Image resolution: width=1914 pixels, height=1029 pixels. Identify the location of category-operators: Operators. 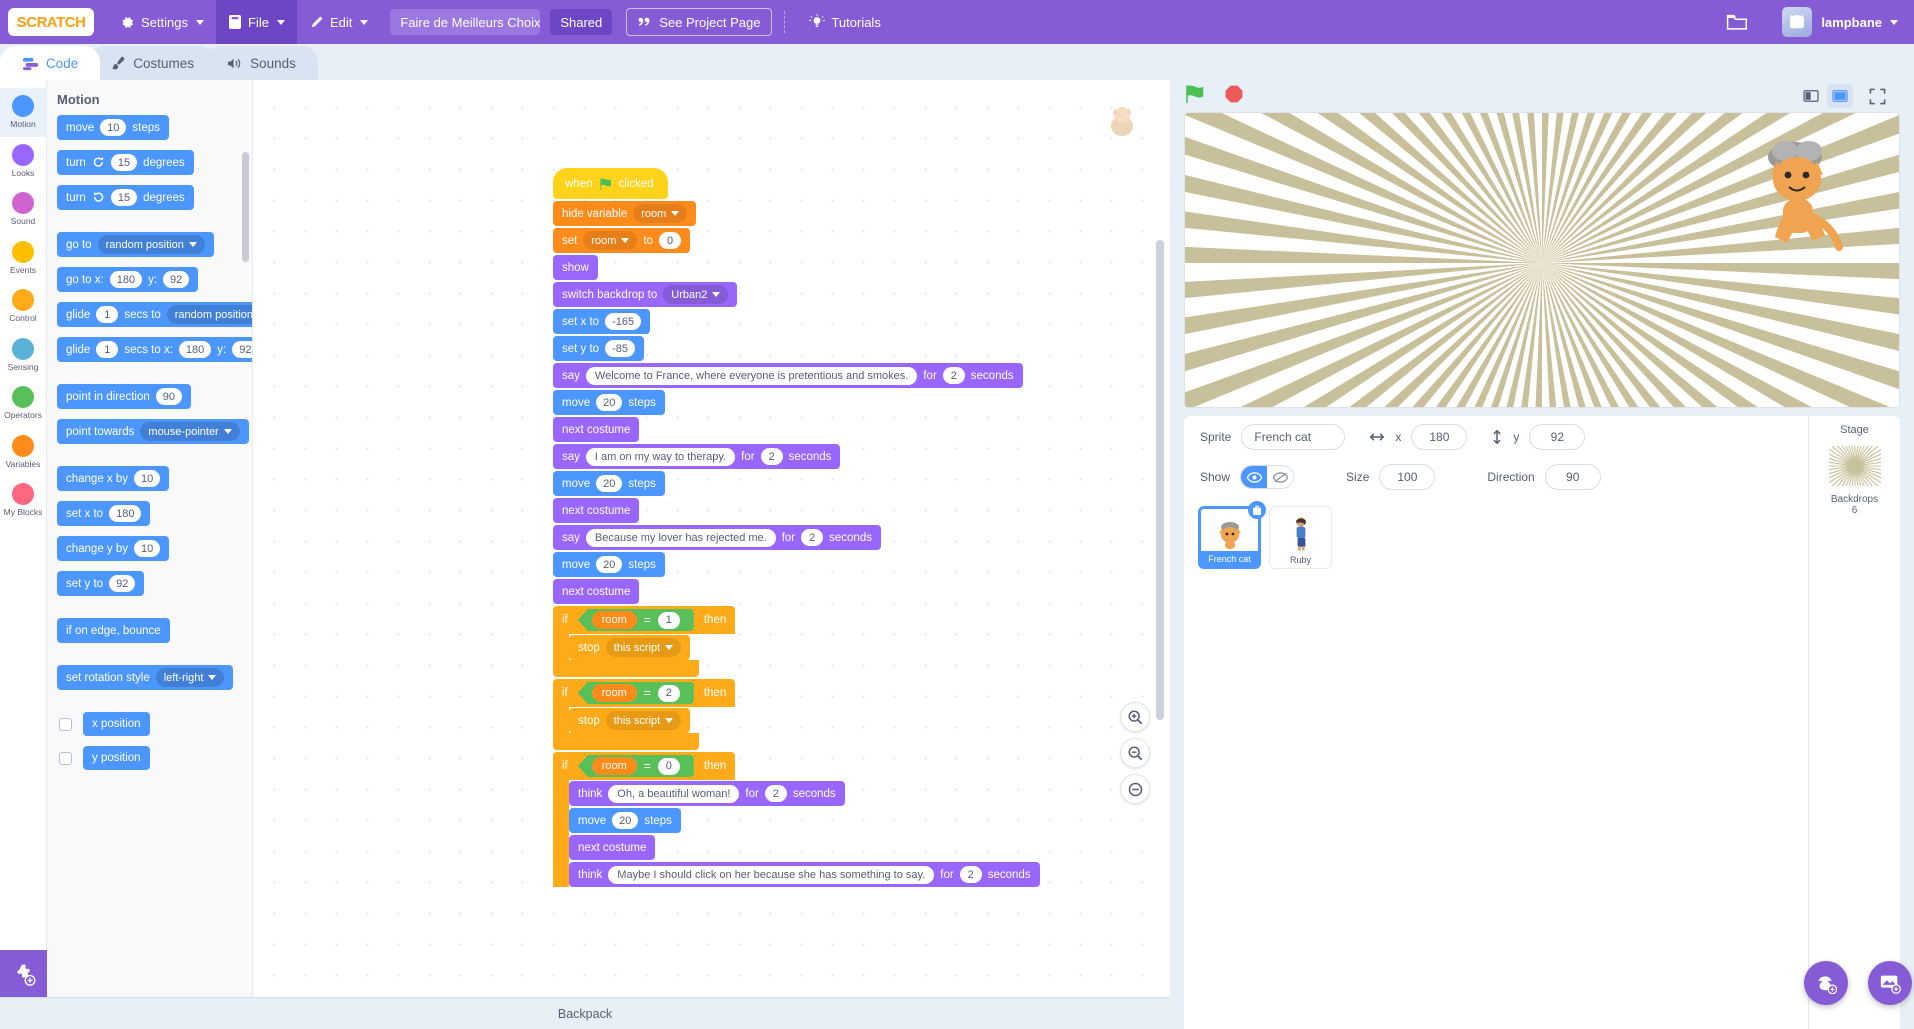
(23, 403).